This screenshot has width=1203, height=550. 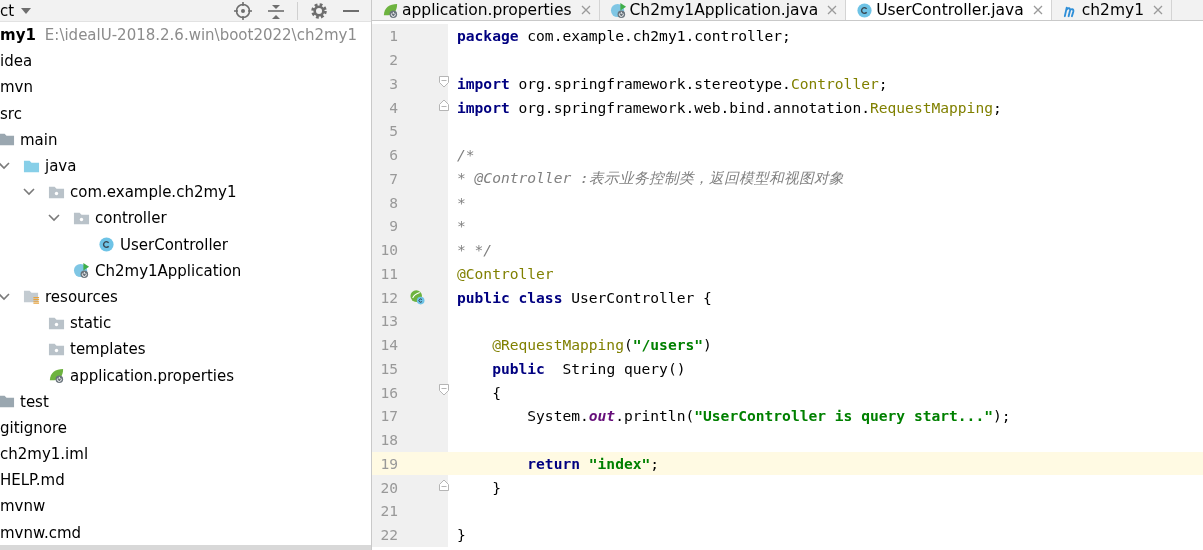 What do you see at coordinates (475, 250) in the screenshot?
I see `code-line: * */` at bounding box center [475, 250].